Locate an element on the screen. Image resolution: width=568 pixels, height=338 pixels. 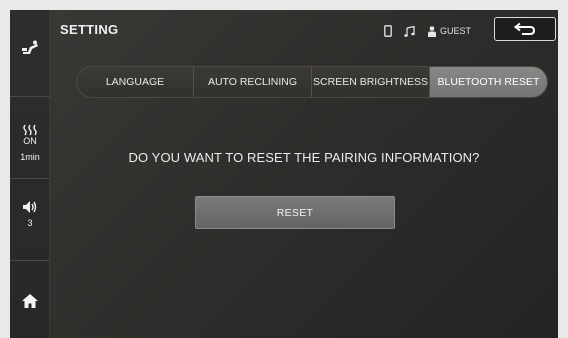
heat-state: ON is located at coordinates (30, 141).